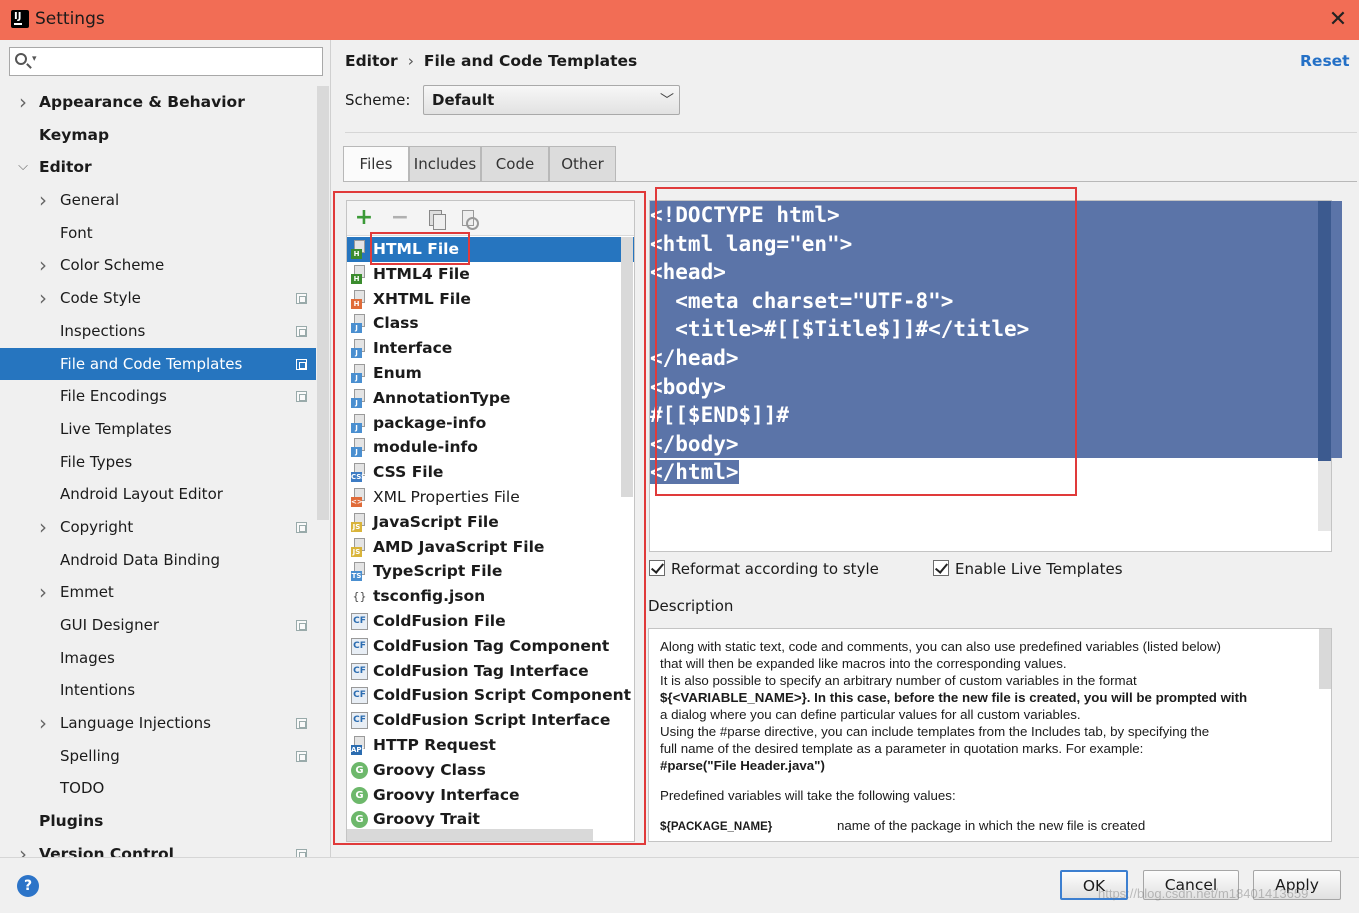 Image resolution: width=1359 pixels, height=913 pixels. What do you see at coordinates (158, 167) in the screenshot?
I see `sidebar-item-editor: ⌵ Editor` at bounding box center [158, 167].